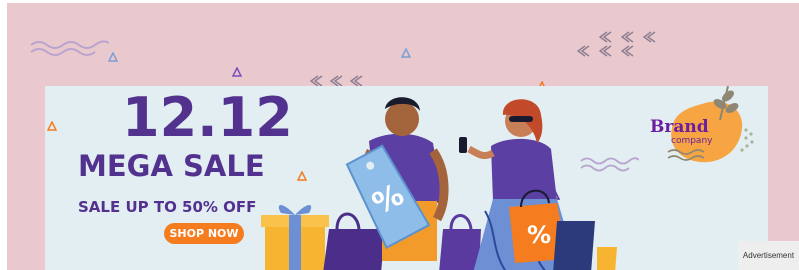 The image size is (799, 270). Describe the element at coordinates (463, 145) in the screenshot. I see `phone-icon` at that location.